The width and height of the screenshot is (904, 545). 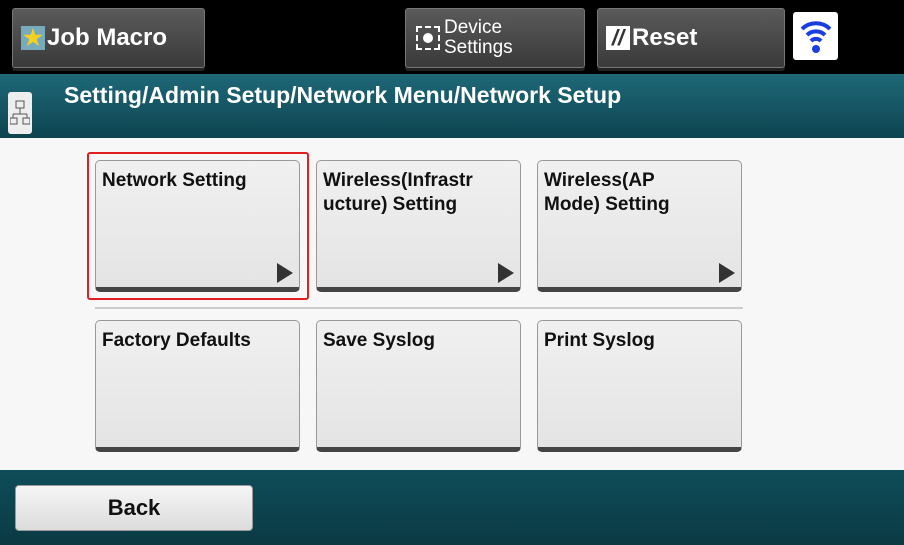 I want to click on star-icon: ★, so click(x=33, y=38).